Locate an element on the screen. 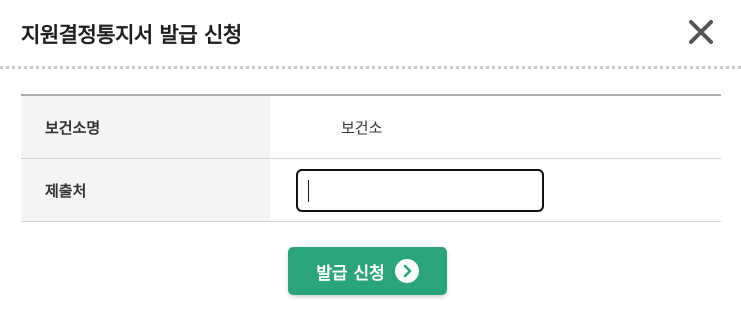 The width and height of the screenshot is (741, 327). health-center-value-cell: 보건소 is located at coordinates (495, 127).